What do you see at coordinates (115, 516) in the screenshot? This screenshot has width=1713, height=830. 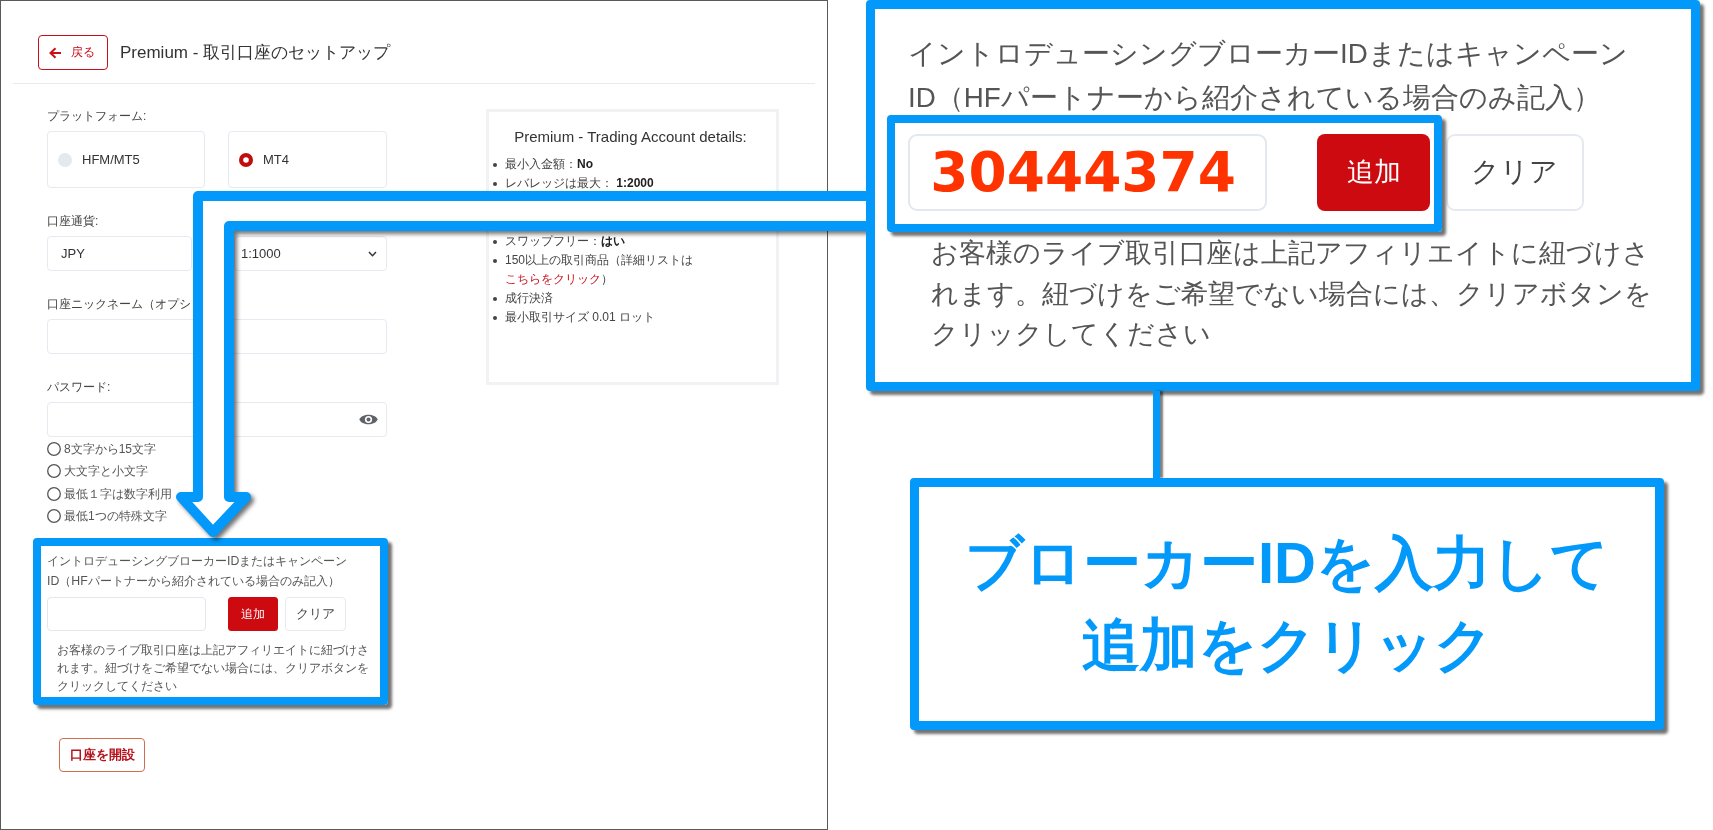 I see `requirement-text: 最低1つの特殊文字` at bounding box center [115, 516].